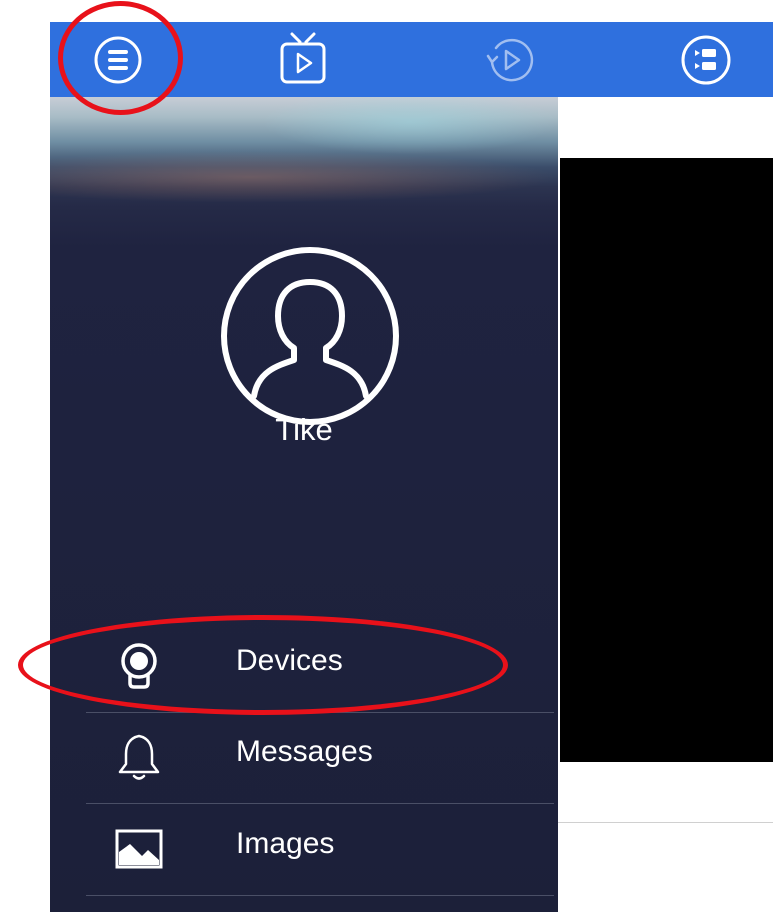  What do you see at coordinates (304, 751) in the screenshot?
I see `menu-label-messages: Messages` at bounding box center [304, 751].